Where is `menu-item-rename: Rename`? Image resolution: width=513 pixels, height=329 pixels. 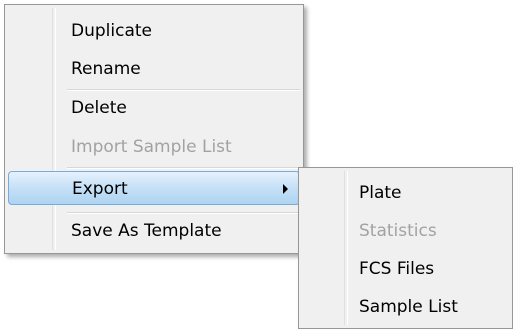 menu-item-rename: Rename is located at coordinates (154, 69).